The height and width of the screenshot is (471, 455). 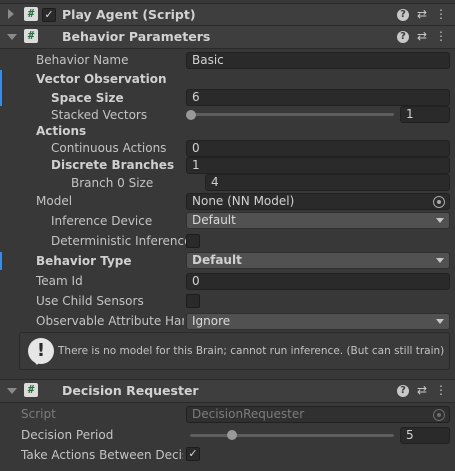 What do you see at coordinates (193, 241) in the screenshot?
I see `deterministic-inference-checkbox` at bounding box center [193, 241].